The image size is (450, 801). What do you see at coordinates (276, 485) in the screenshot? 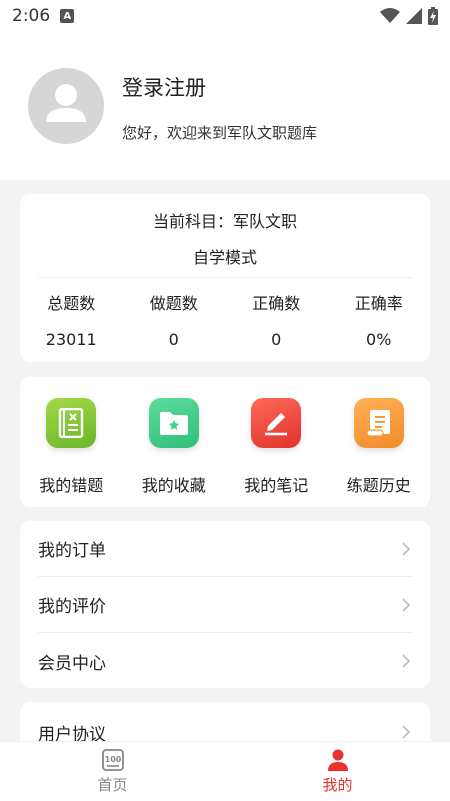
I see `tool-label: 我的笔记` at bounding box center [276, 485].